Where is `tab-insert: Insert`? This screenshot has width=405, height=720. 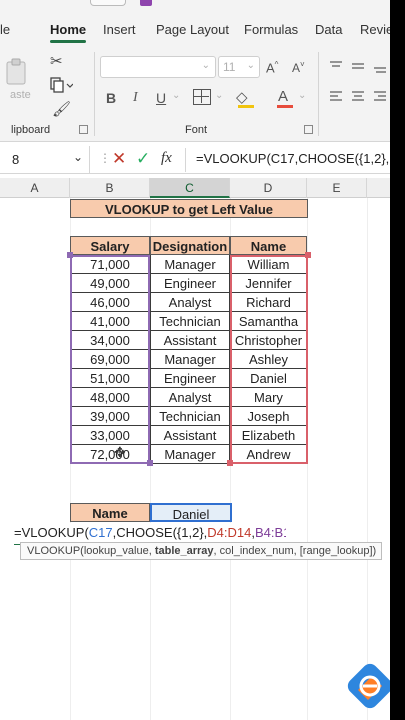 tab-insert: Insert is located at coordinates (119, 29).